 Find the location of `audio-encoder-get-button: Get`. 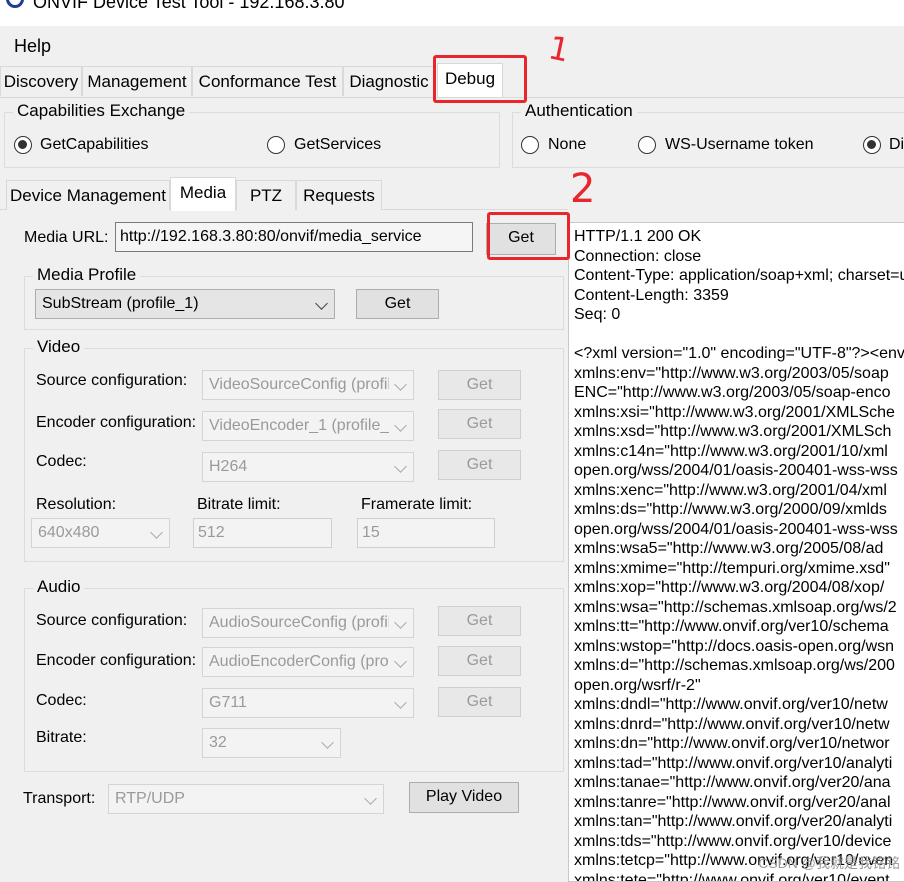

audio-encoder-get-button: Get is located at coordinates (479, 661).